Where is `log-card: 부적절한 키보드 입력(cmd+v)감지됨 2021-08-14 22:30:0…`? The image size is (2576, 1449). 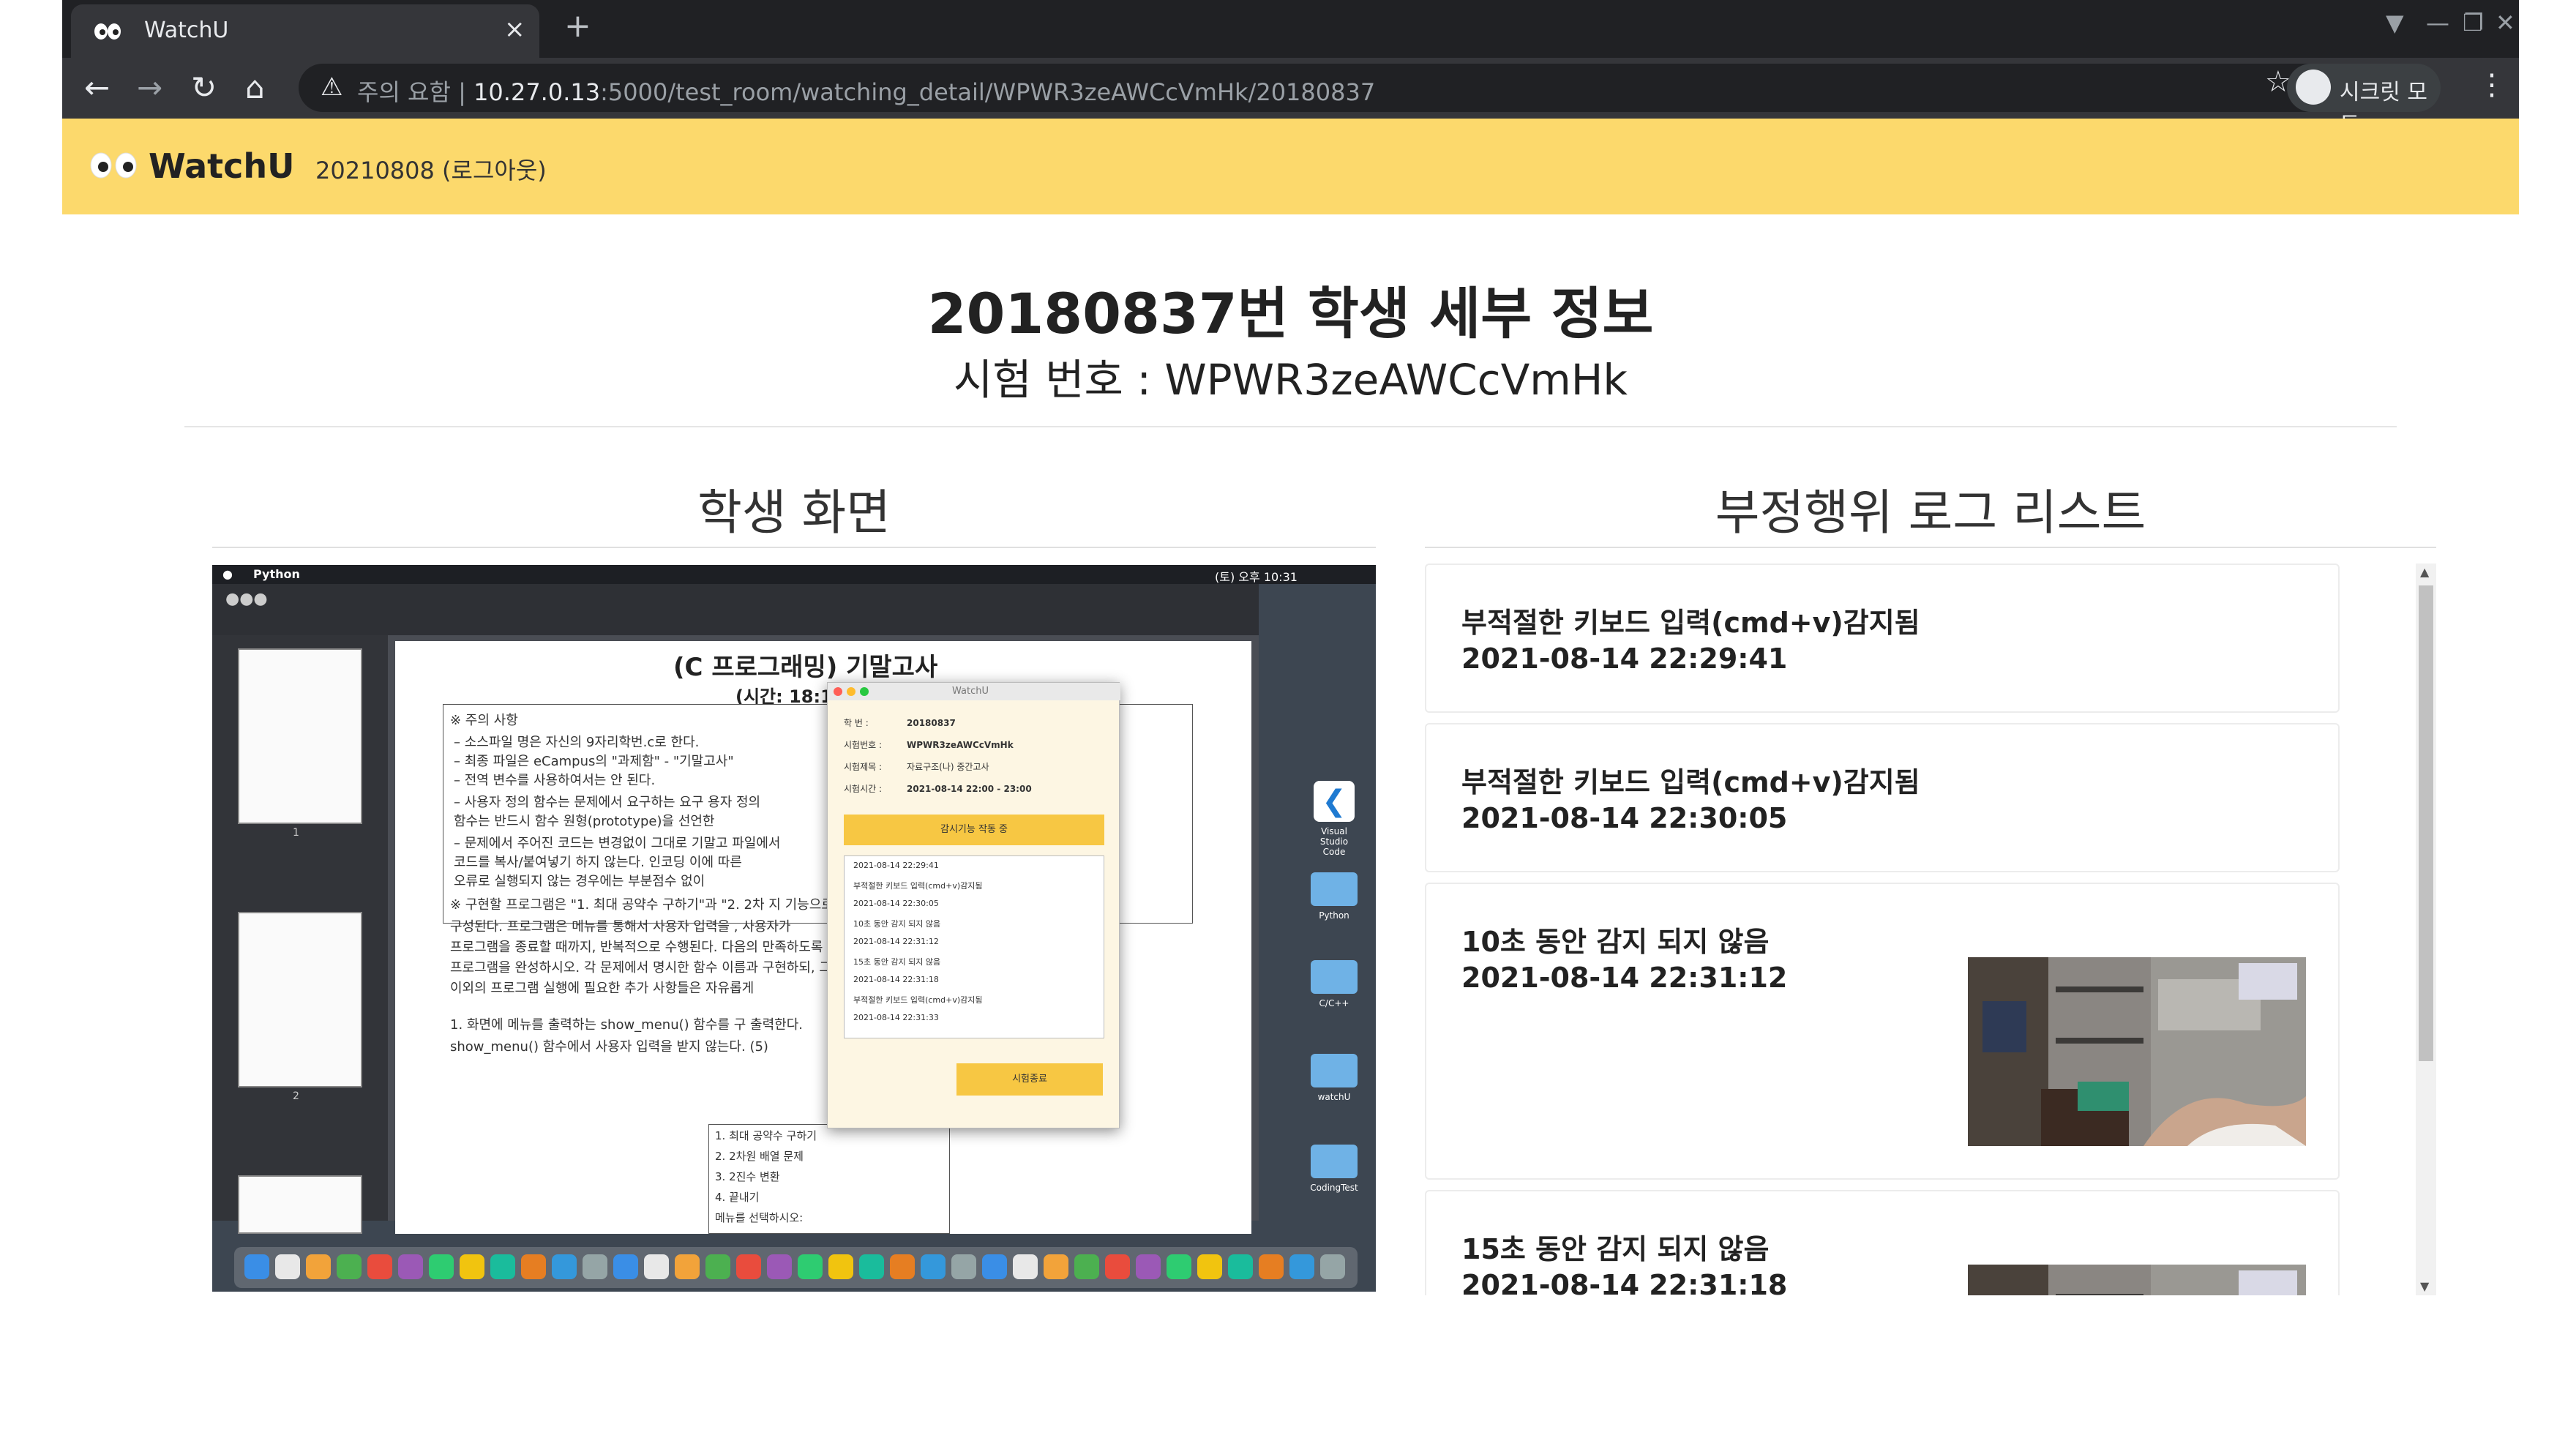 log-card: 부적절한 키보드 입력(cmd+v)감지됨 2021-08-14 22:30:0… is located at coordinates (1882, 797).